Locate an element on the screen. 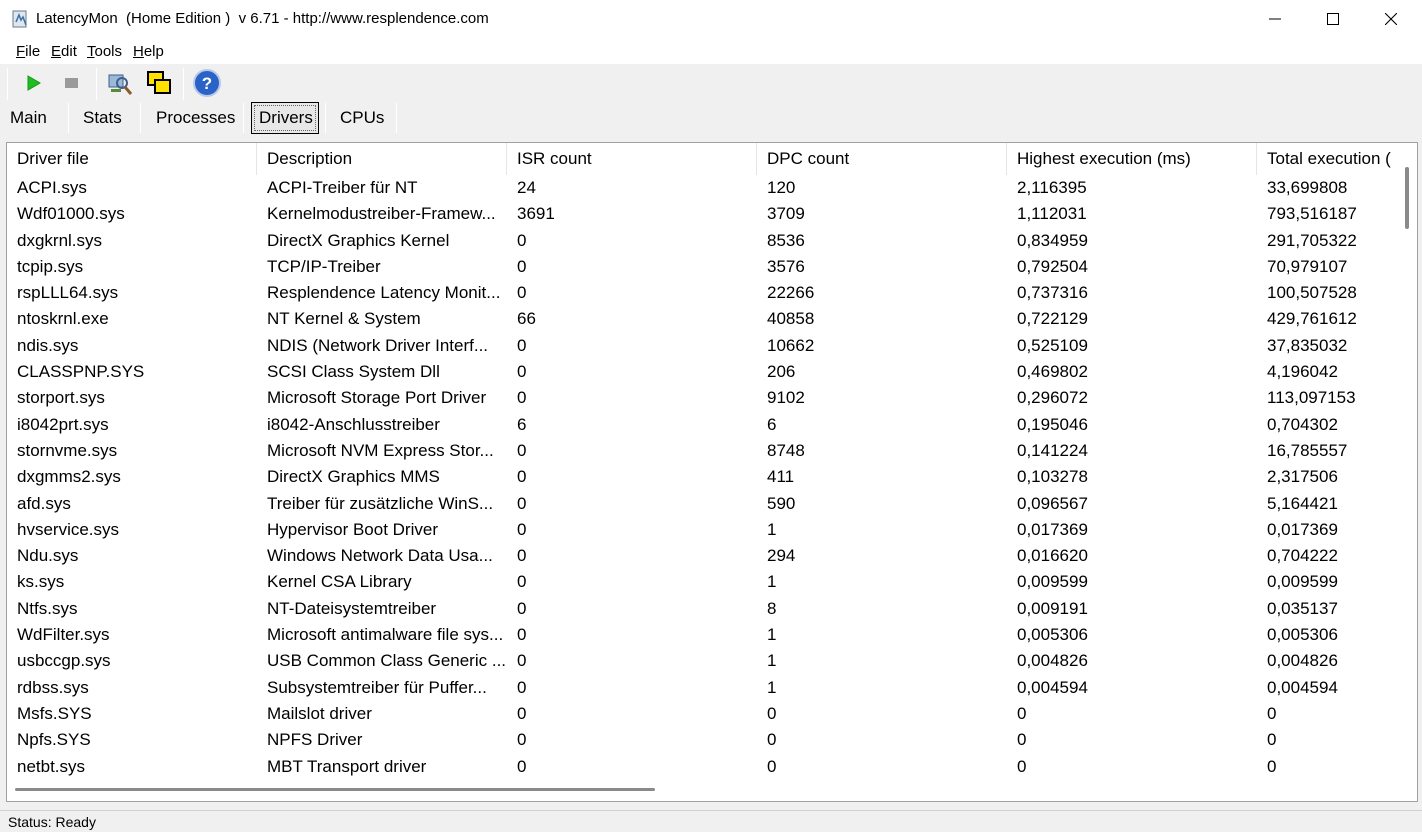 This screenshot has height=832, width=1422. table-row: netbt.sys MBT Transport driver 0 0 0 0 is located at coordinates (712, 767).